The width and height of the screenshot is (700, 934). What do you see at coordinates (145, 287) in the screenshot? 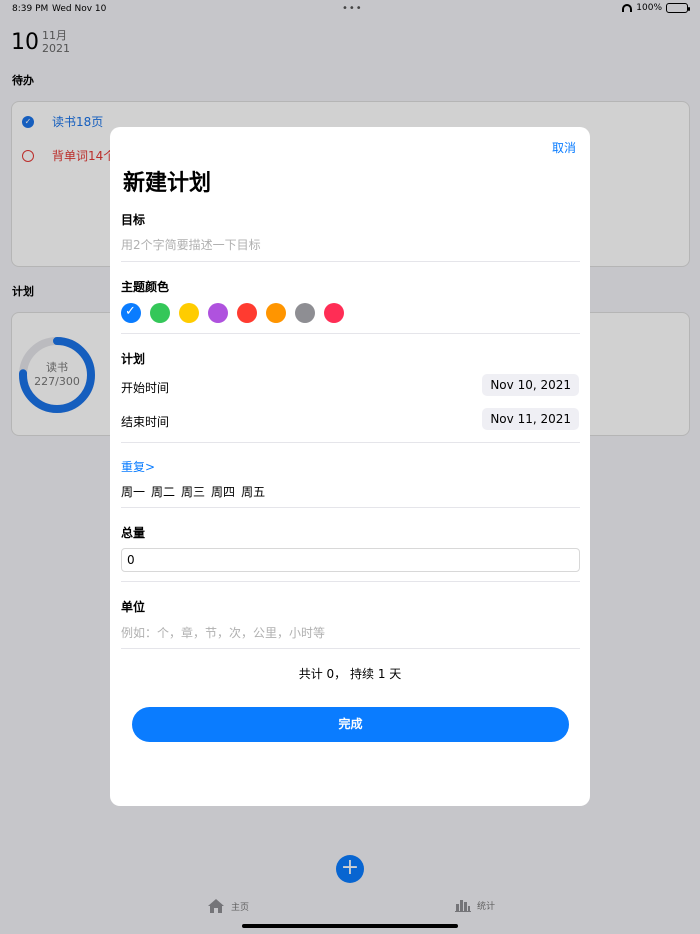
I see `theme-color-label: 主题颜色` at bounding box center [145, 287].